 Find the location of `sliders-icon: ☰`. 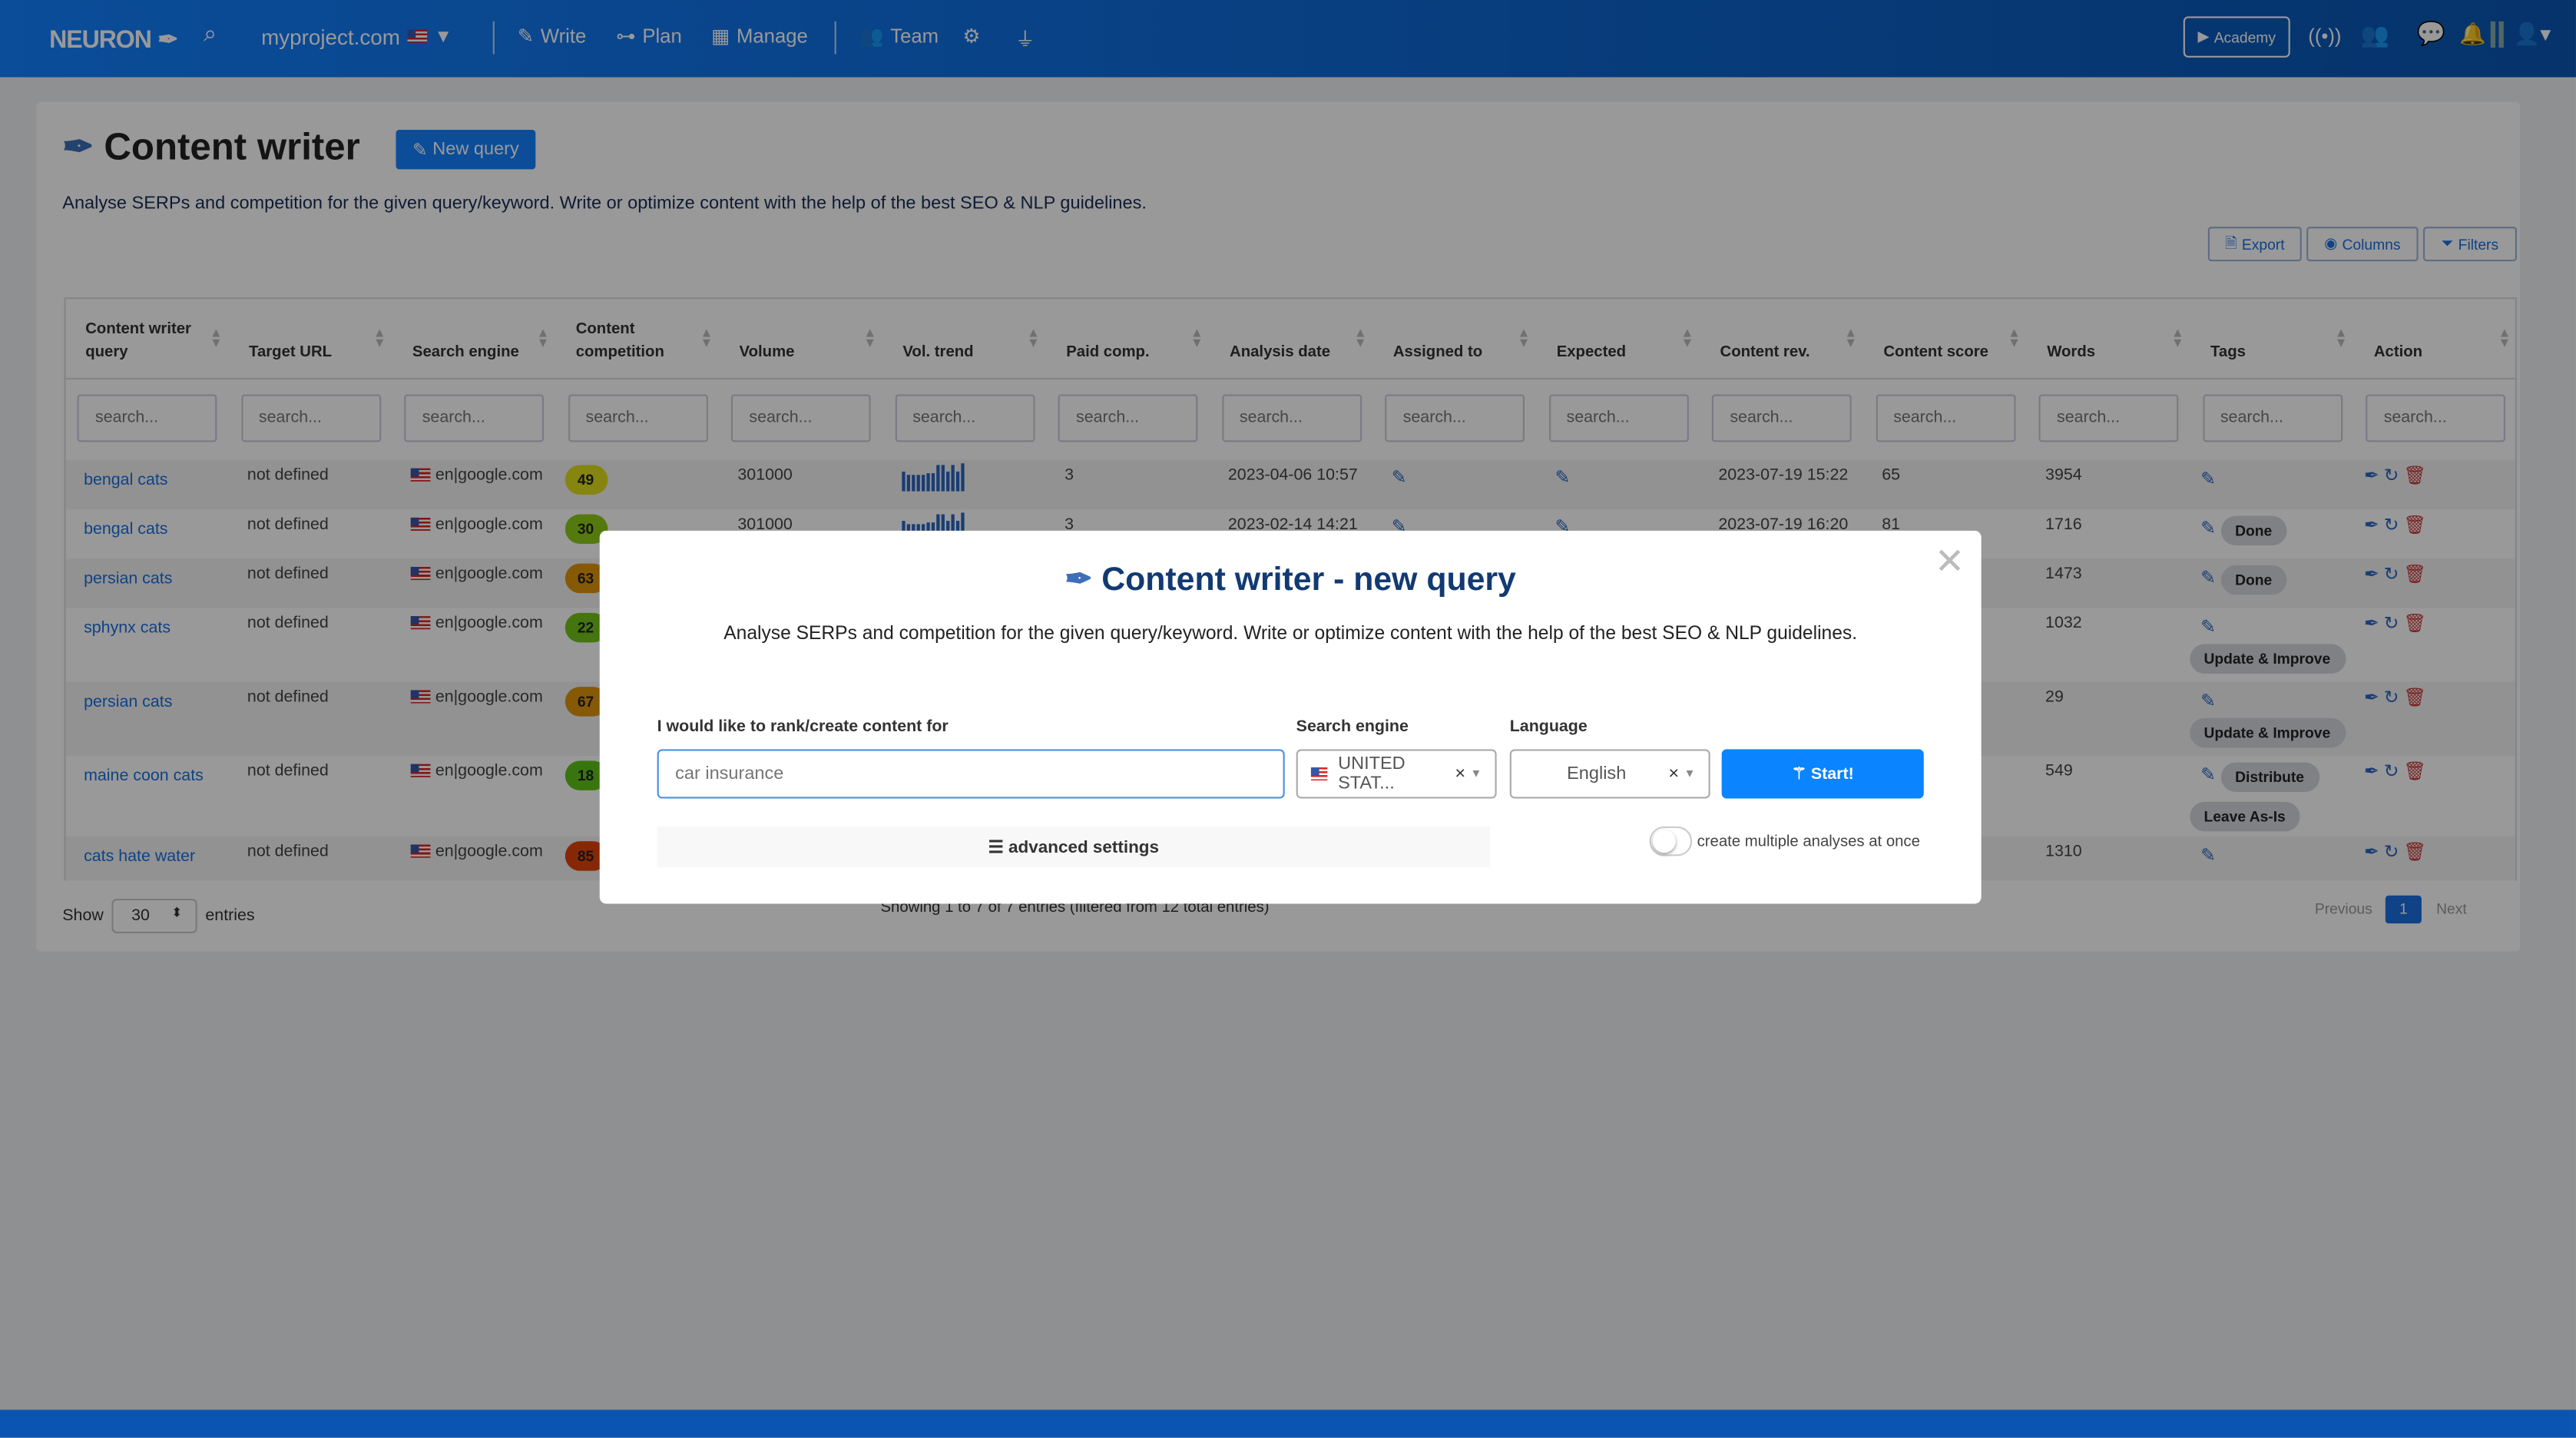

sliders-icon: ☰ is located at coordinates (999, 847).